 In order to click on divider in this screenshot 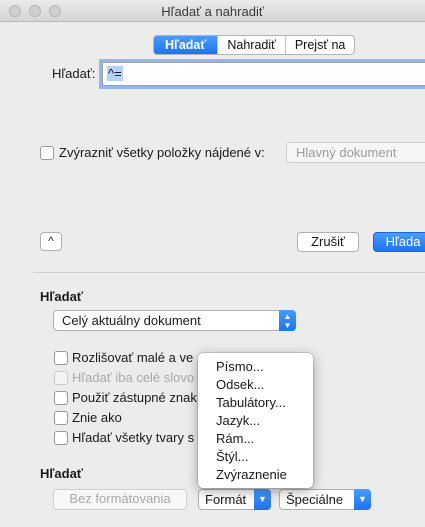, I will do `click(229, 272)`.